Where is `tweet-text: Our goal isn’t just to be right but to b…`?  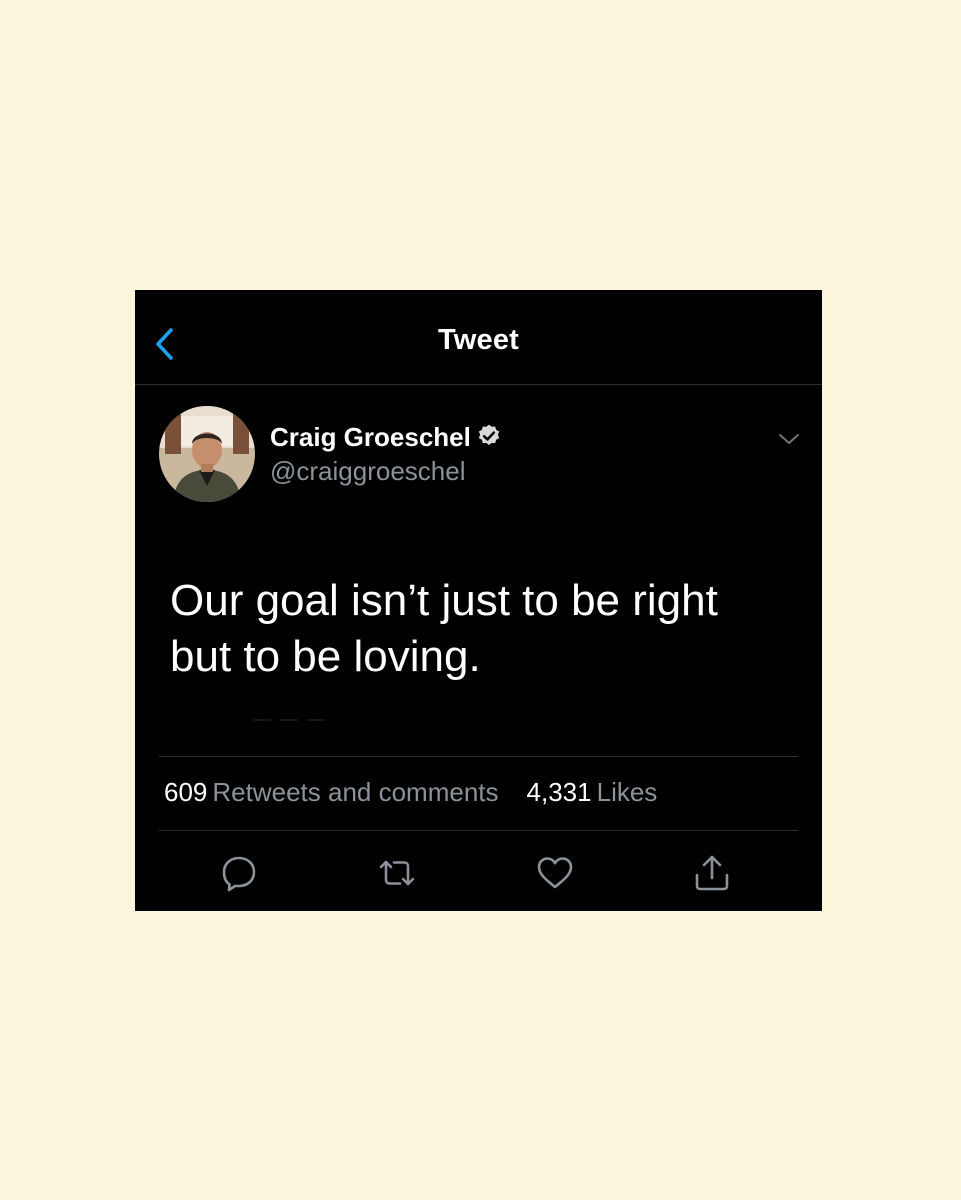
tweet-text: Our goal isn’t just to be right but to b… is located at coordinates (444, 628).